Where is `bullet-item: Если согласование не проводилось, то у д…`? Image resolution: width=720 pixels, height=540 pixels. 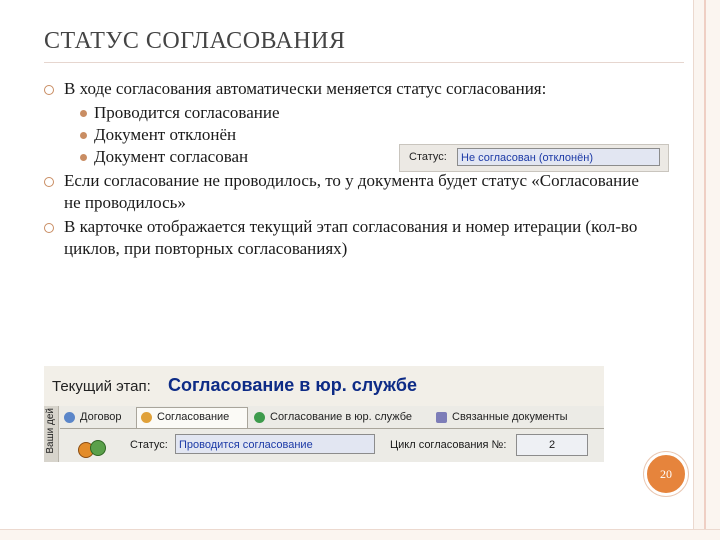
bullet-item: Если согласование не проводилось, то у д… is located at coordinates (344, 192).